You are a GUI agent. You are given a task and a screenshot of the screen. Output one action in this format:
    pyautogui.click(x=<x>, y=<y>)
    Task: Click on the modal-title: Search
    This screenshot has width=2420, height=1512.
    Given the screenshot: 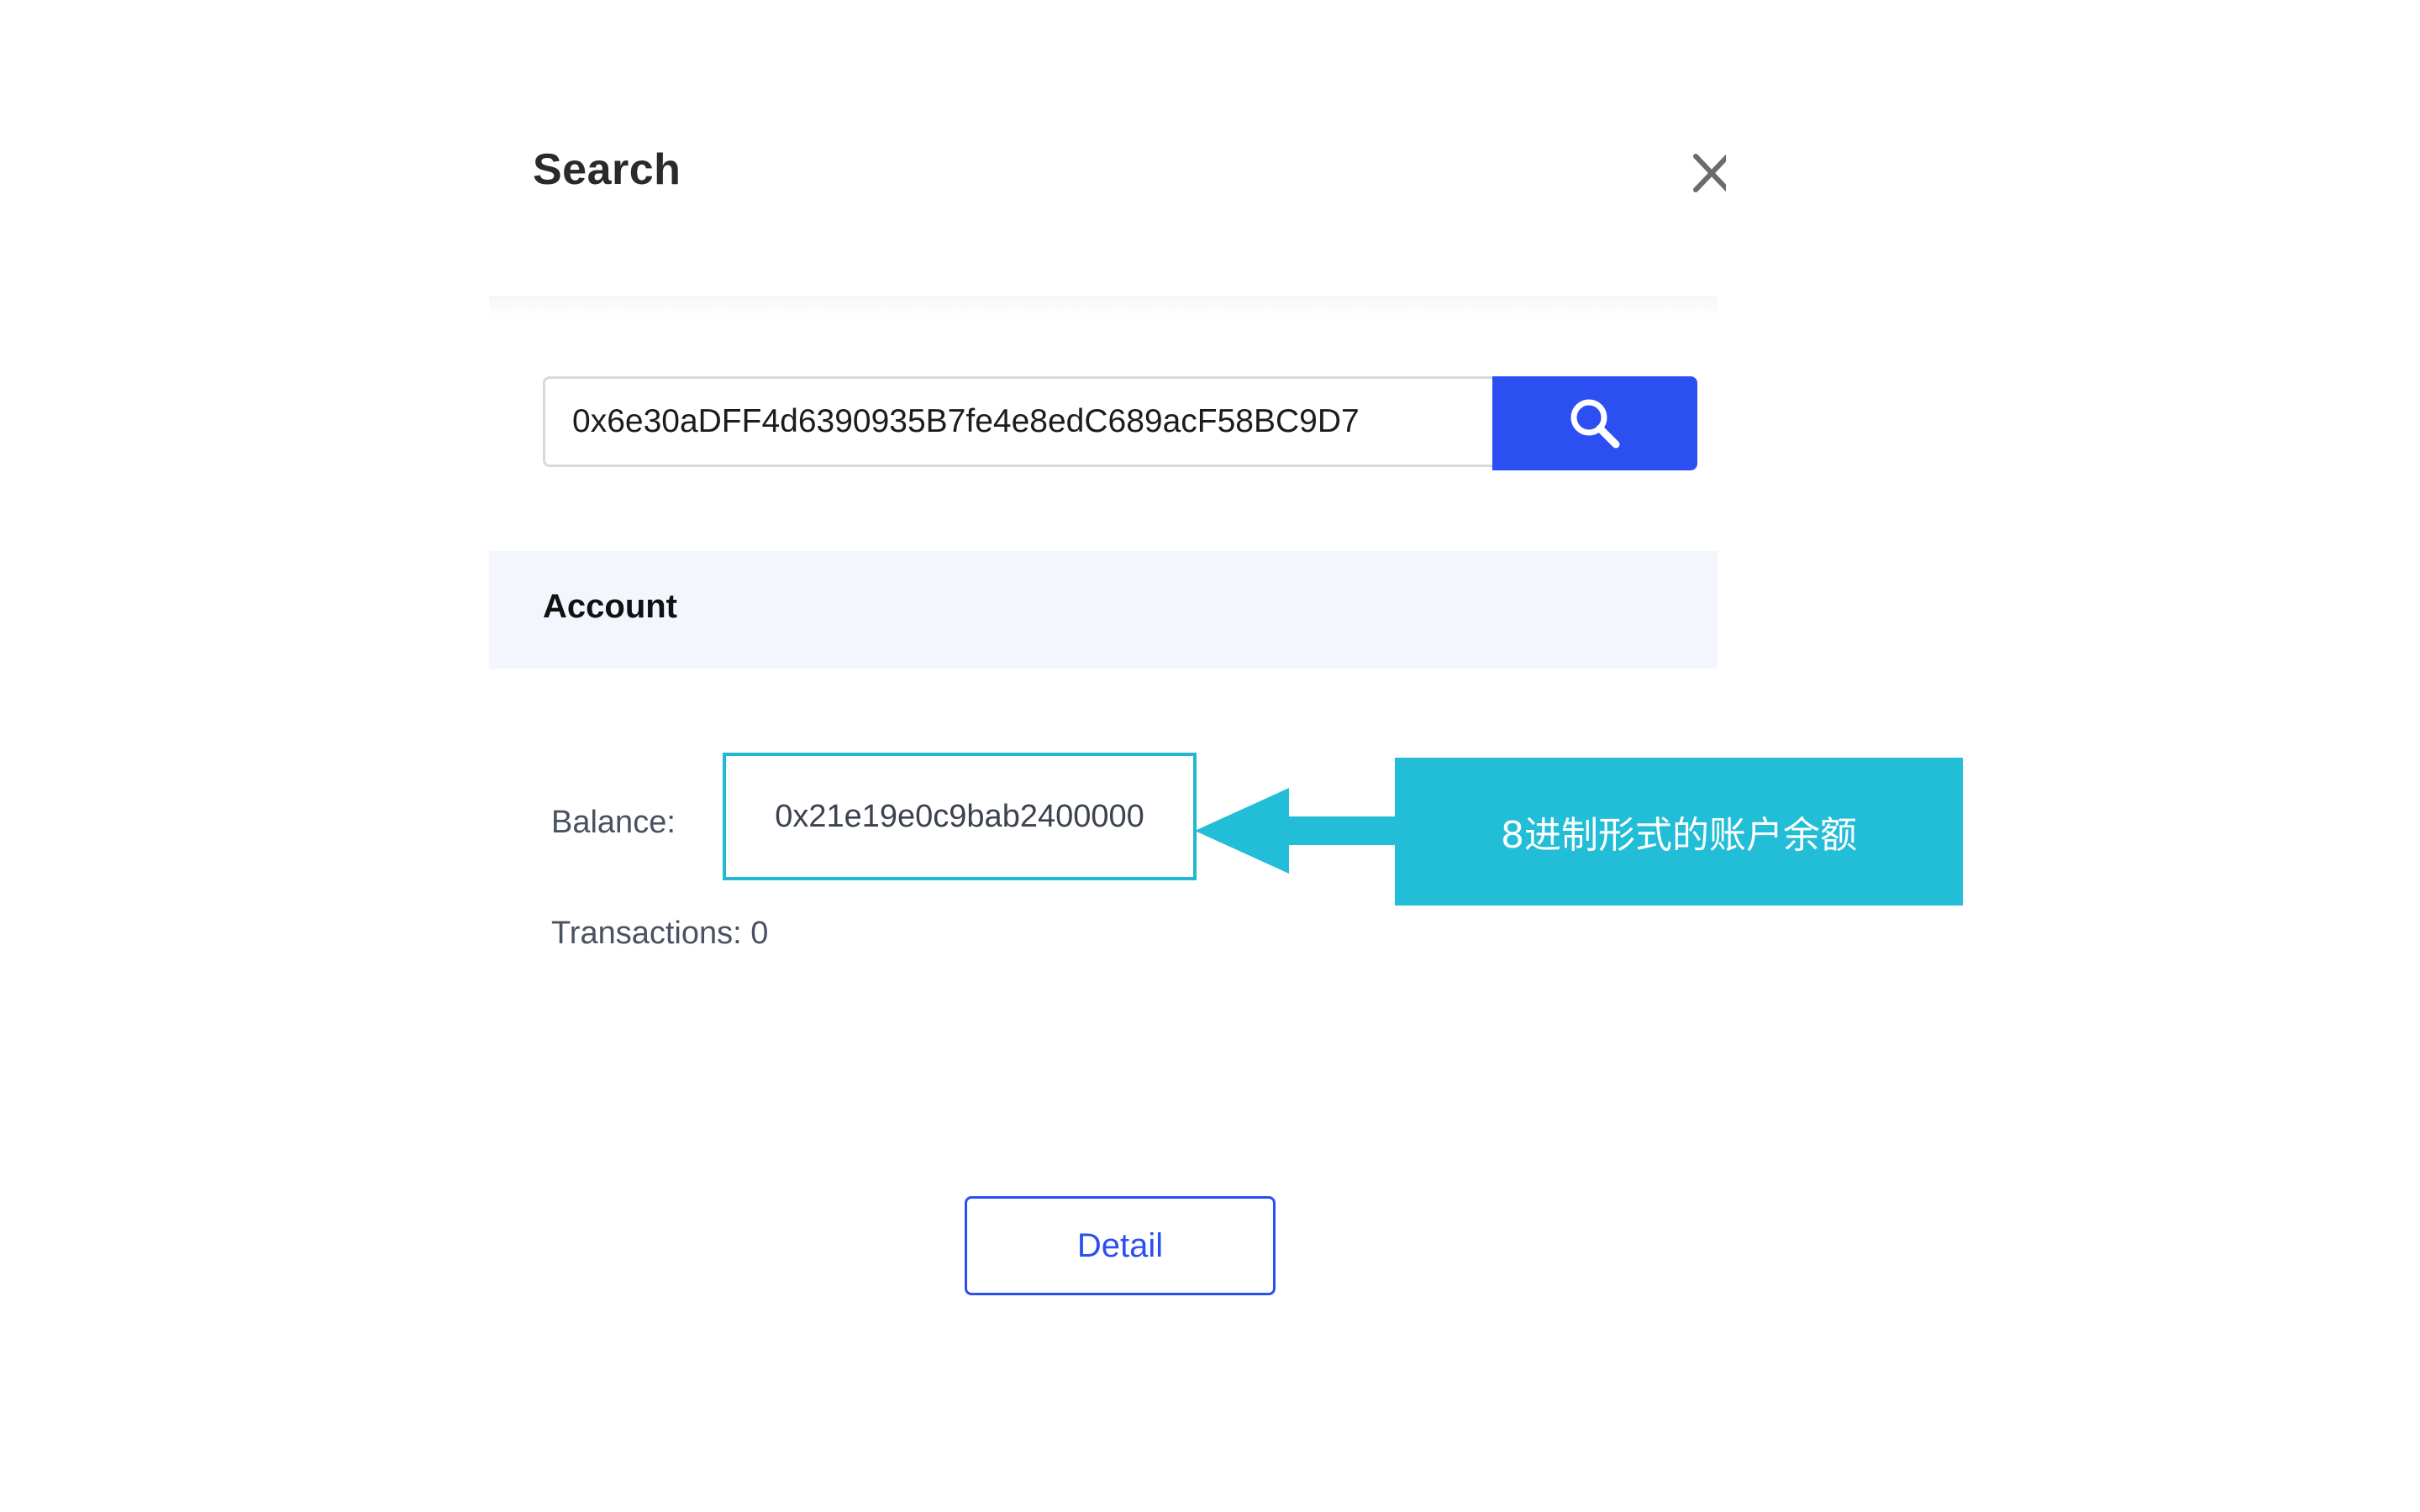 What is the action you would take?
    pyautogui.click(x=607, y=169)
    